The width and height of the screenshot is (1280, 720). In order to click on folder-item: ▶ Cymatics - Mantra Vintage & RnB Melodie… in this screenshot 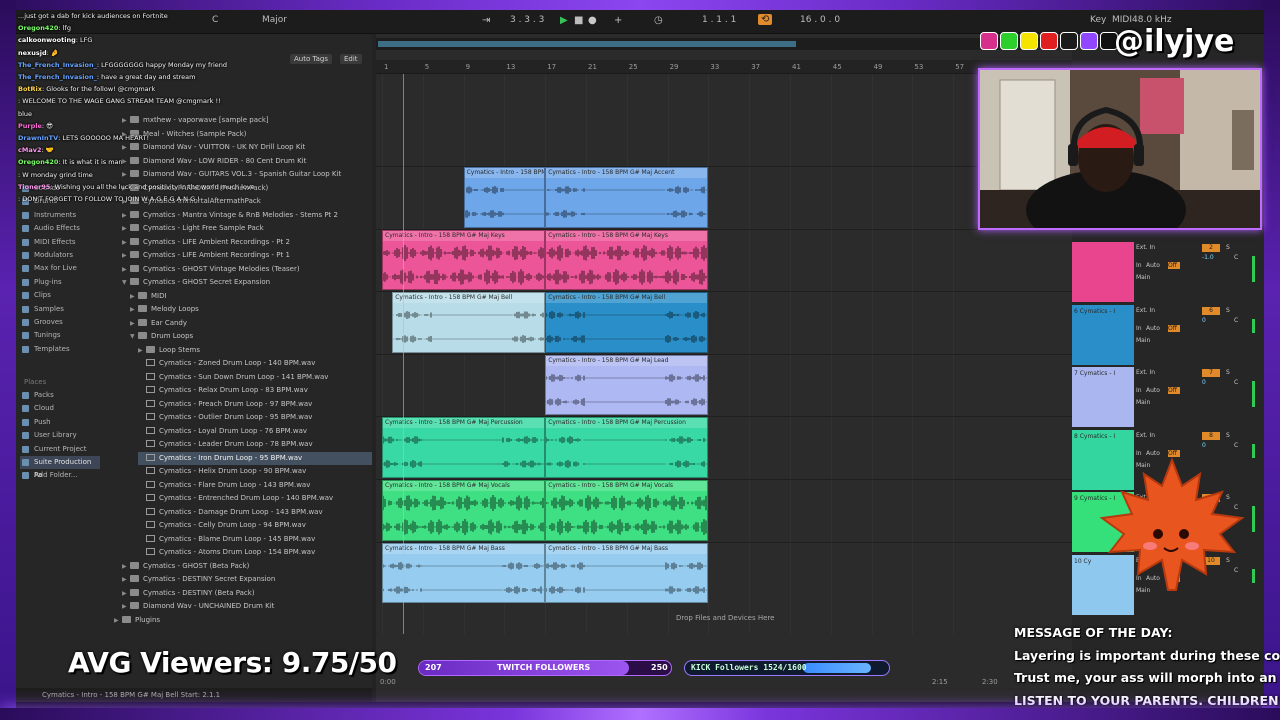, I will do `click(247, 215)`.